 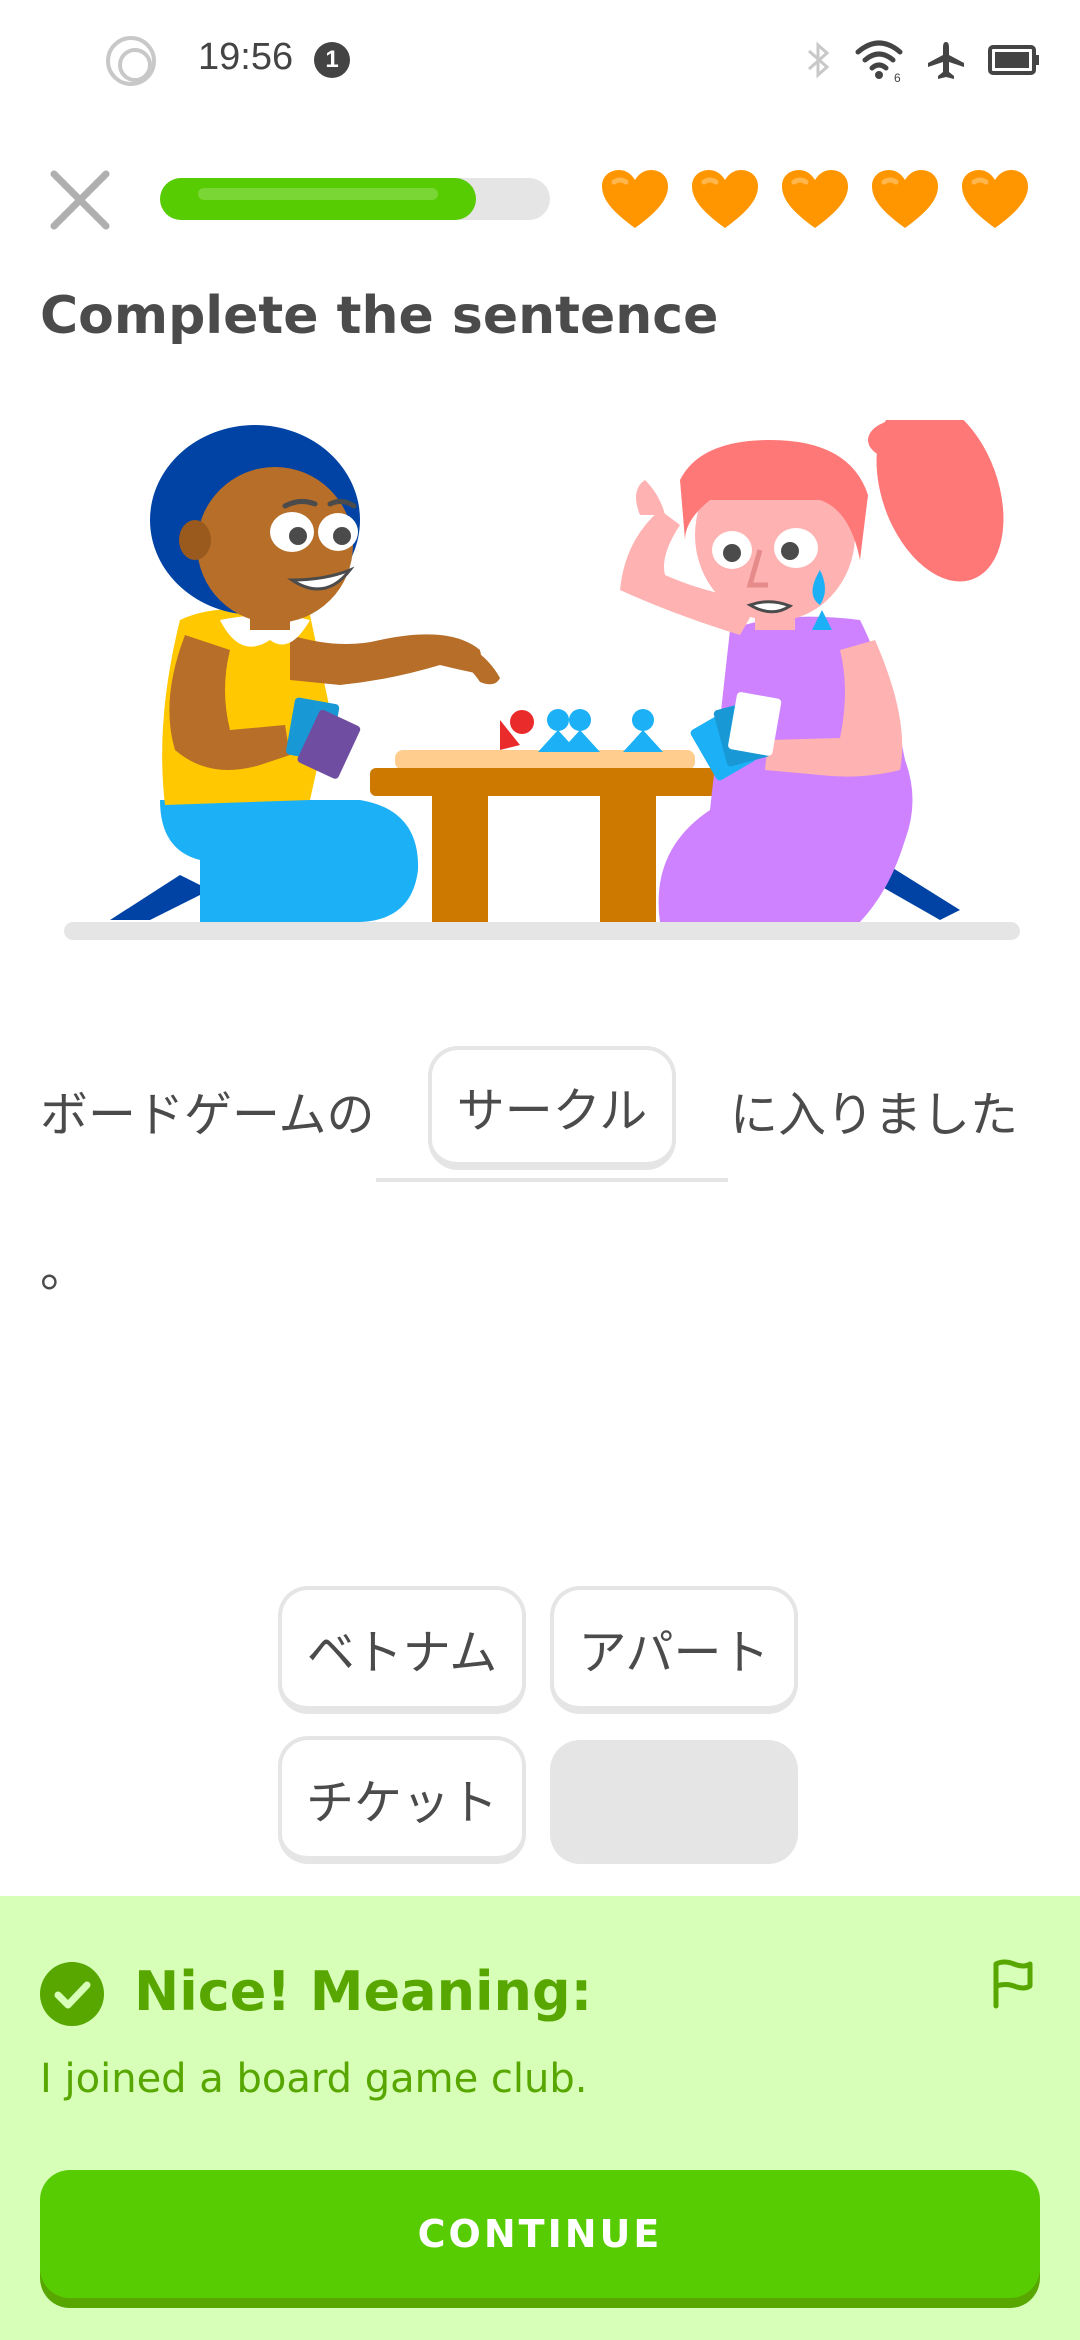 I want to click on answer-blank-underline, so click(x=552, y=1180).